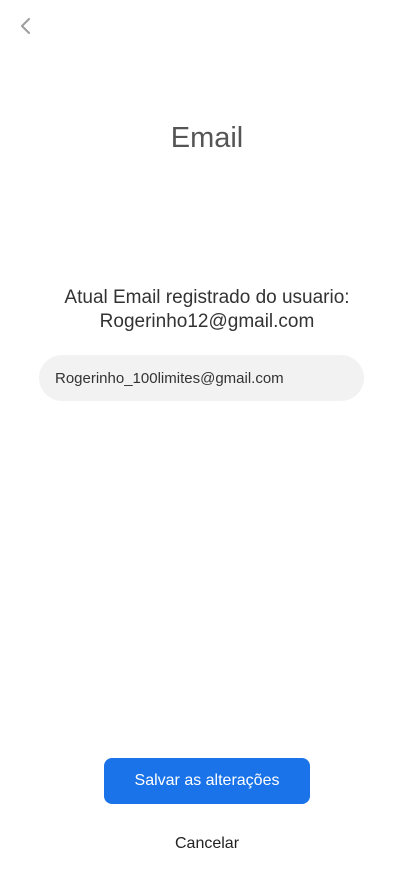 This screenshot has height=896, width=414. I want to click on email-input, so click(201, 378).